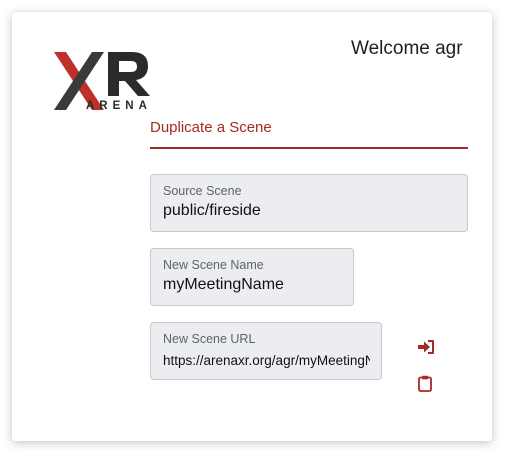  Describe the element at coordinates (119, 105) in the screenshot. I see `logo-subtext: ARENA` at that location.